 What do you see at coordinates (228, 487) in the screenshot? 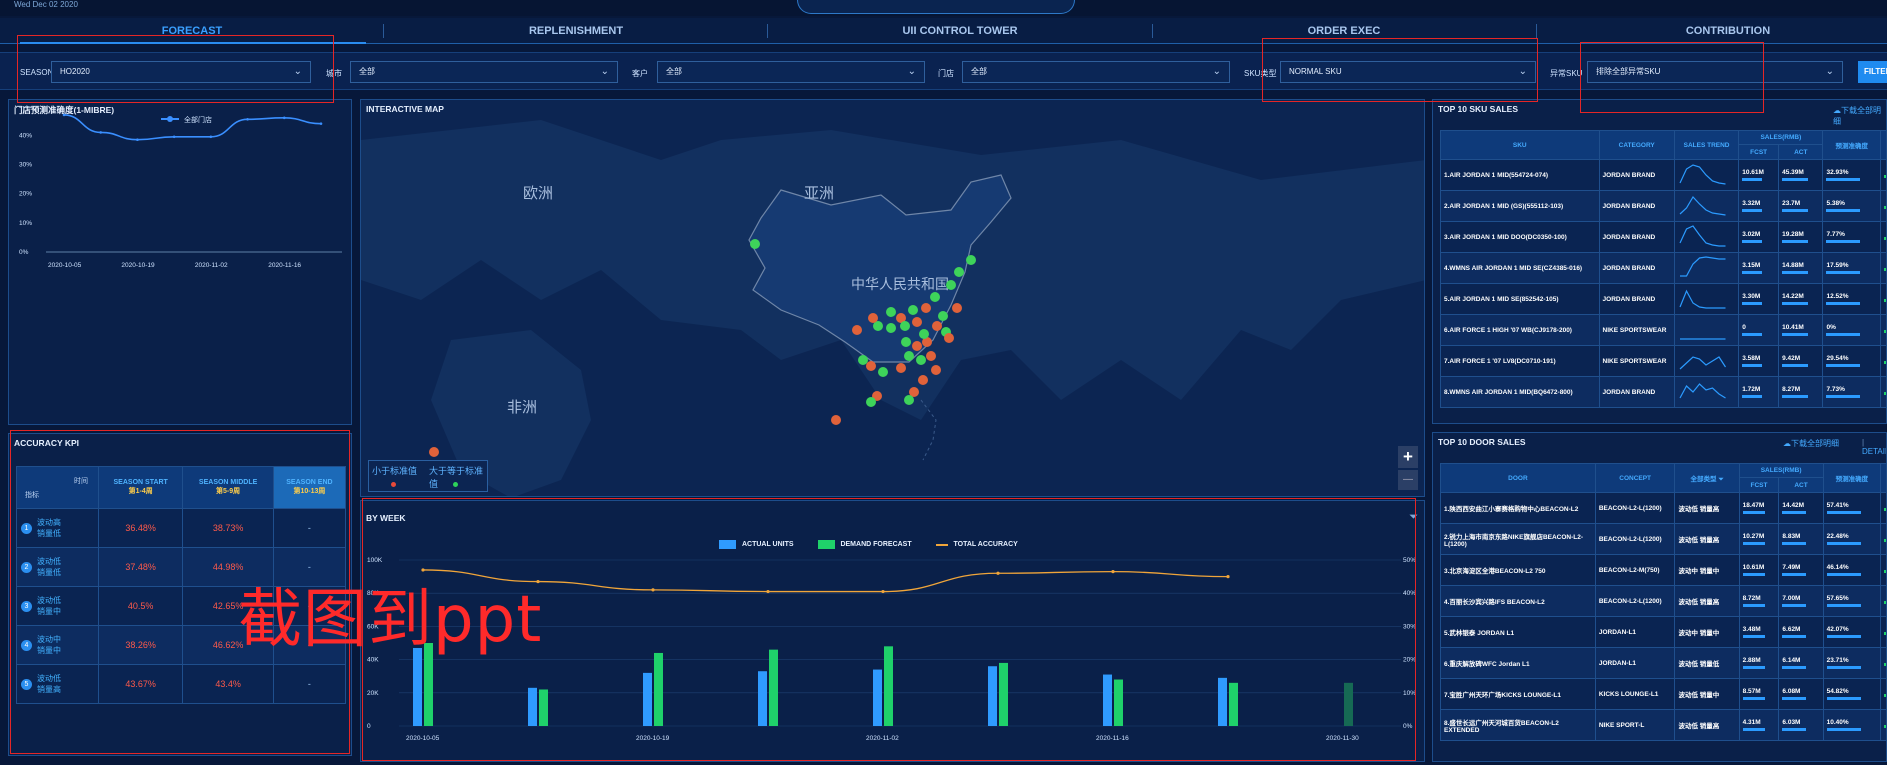
I see `kpi-col-header: SEASON MIDDLE 第5-9周` at bounding box center [228, 487].